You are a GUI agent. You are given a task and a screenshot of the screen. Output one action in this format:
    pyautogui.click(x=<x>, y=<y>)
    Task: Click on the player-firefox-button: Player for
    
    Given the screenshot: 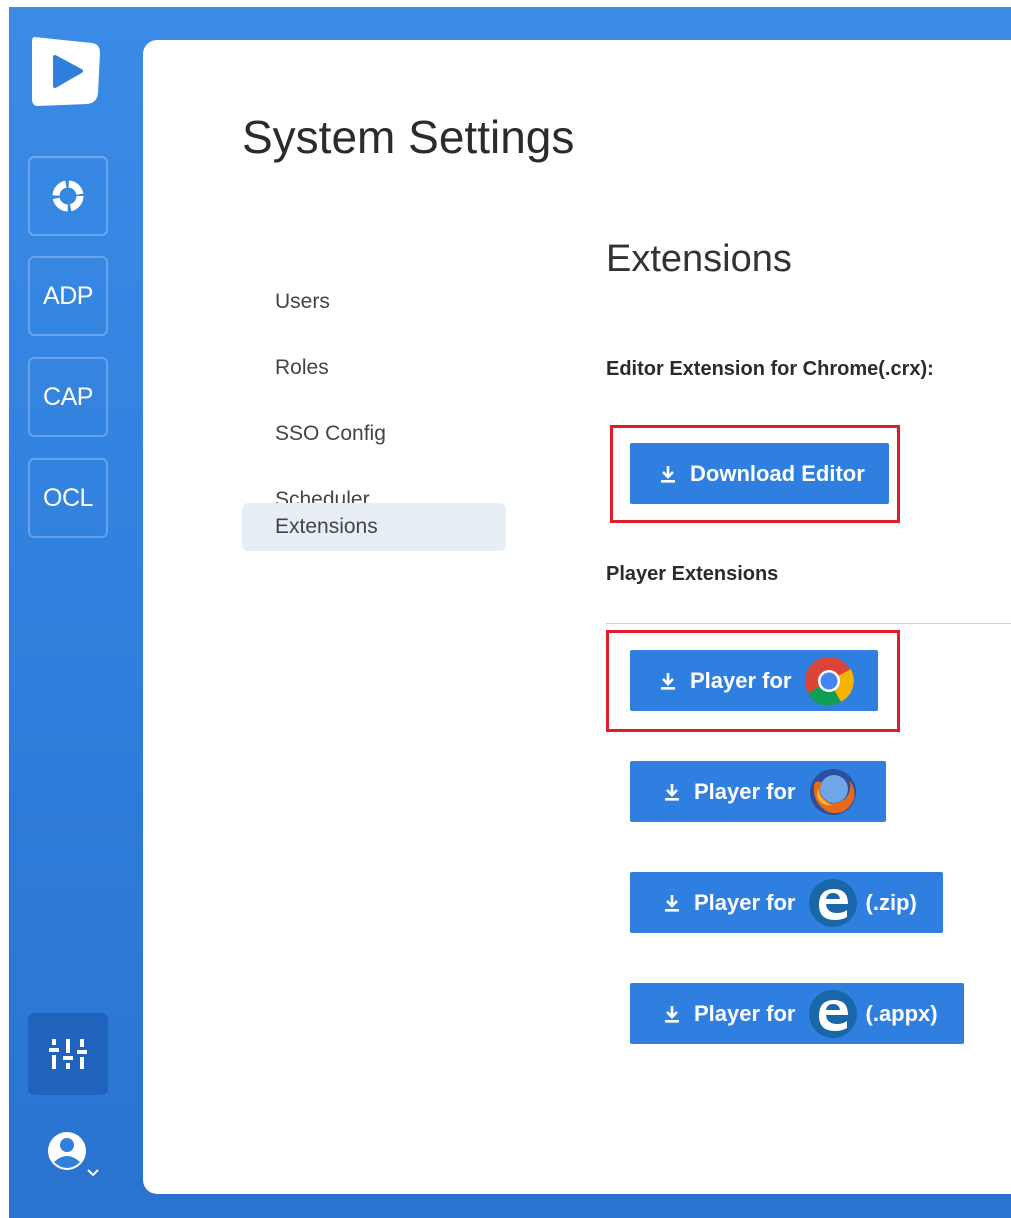 What is the action you would take?
    pyautogui.click(x=758, y=791)
    